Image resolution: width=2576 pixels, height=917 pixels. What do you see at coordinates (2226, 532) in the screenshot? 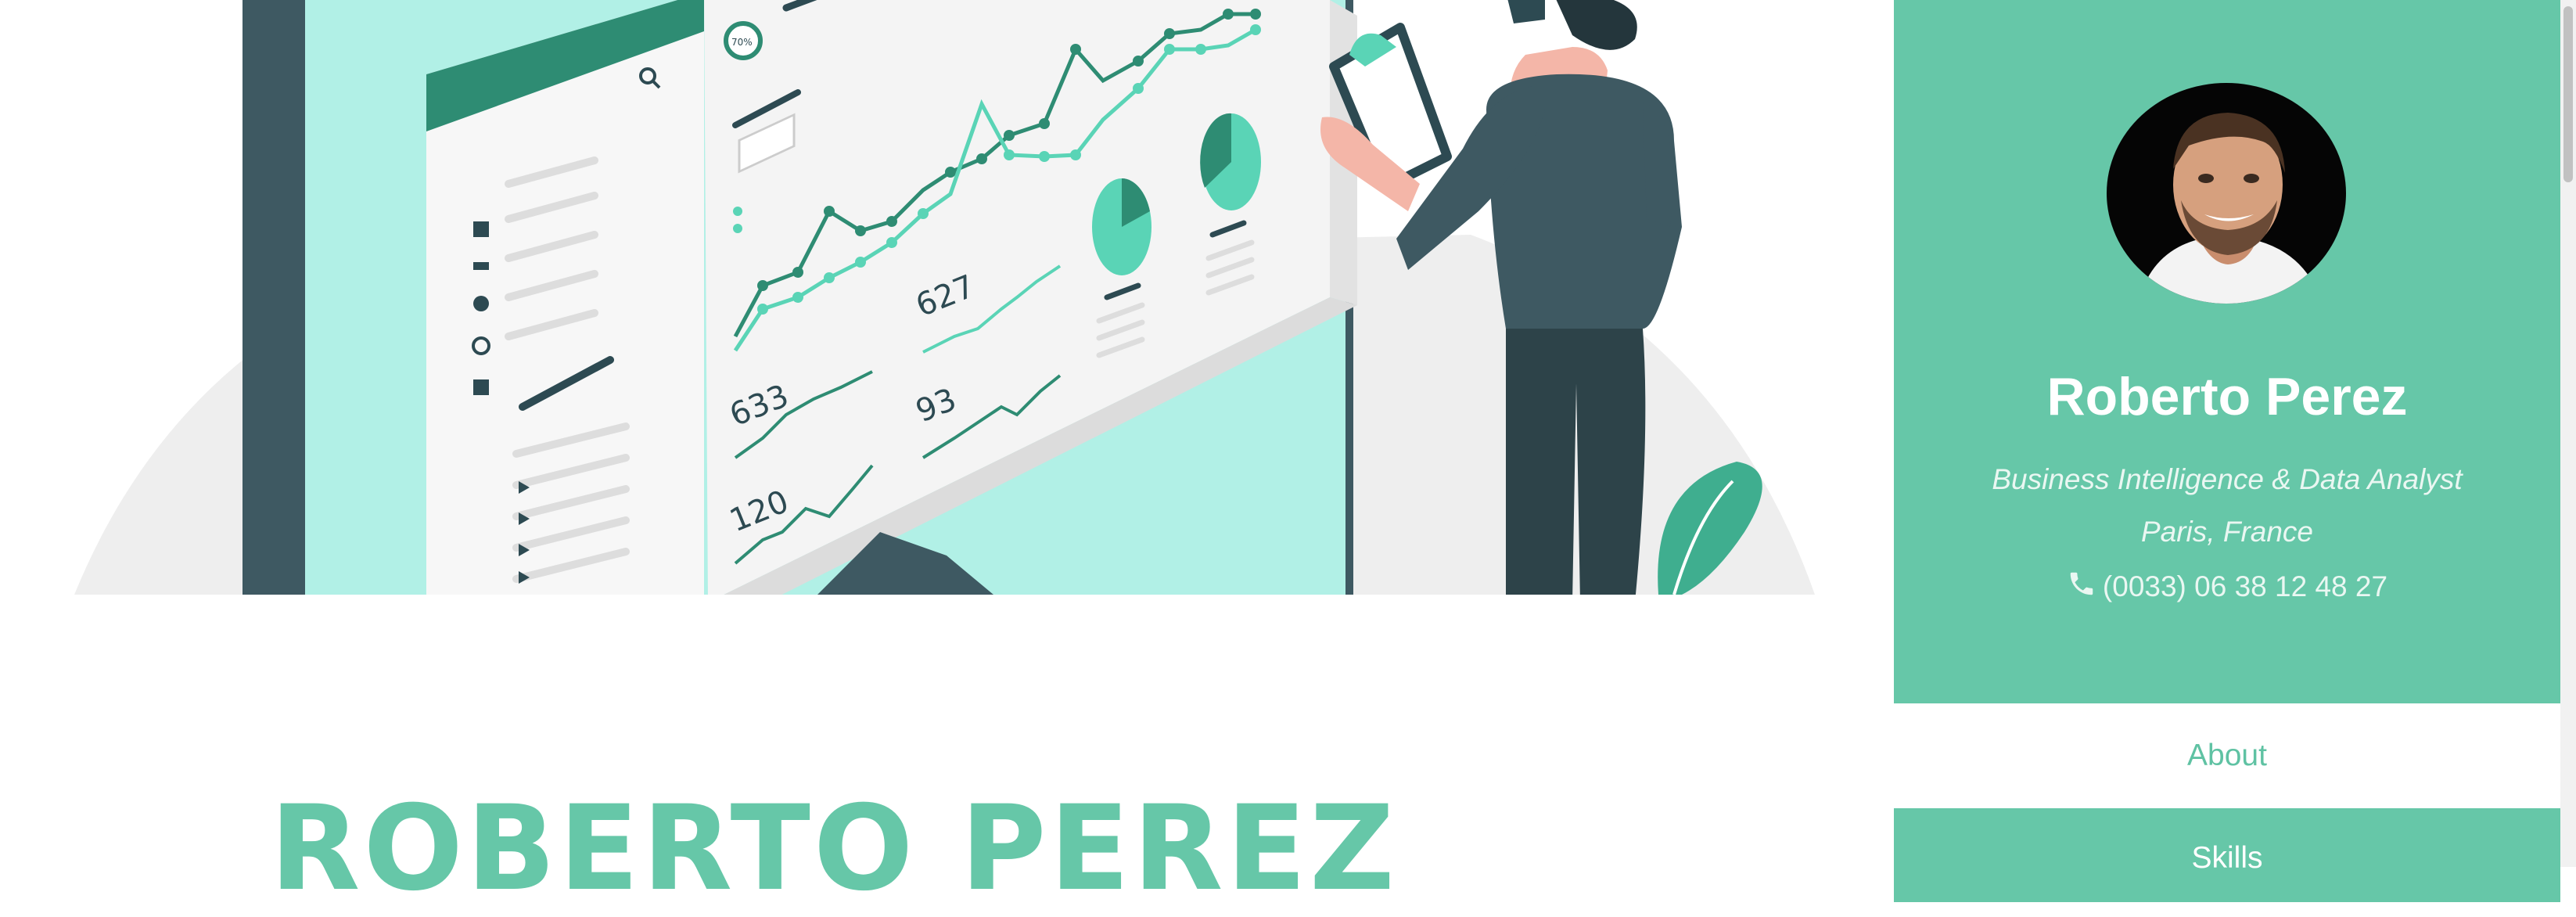
I see `profile-location: Paris, France` at bounding box center [2226, 532].